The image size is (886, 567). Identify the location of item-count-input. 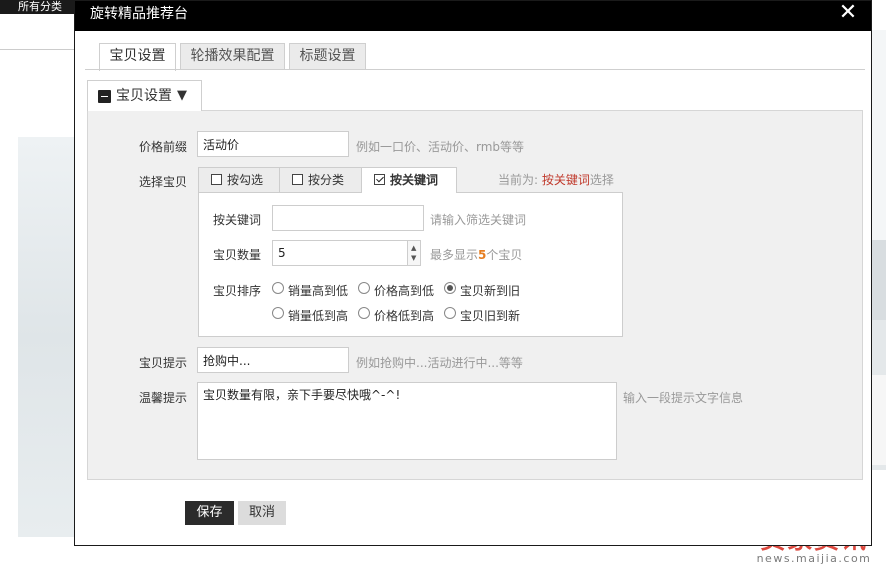
(346, 253).